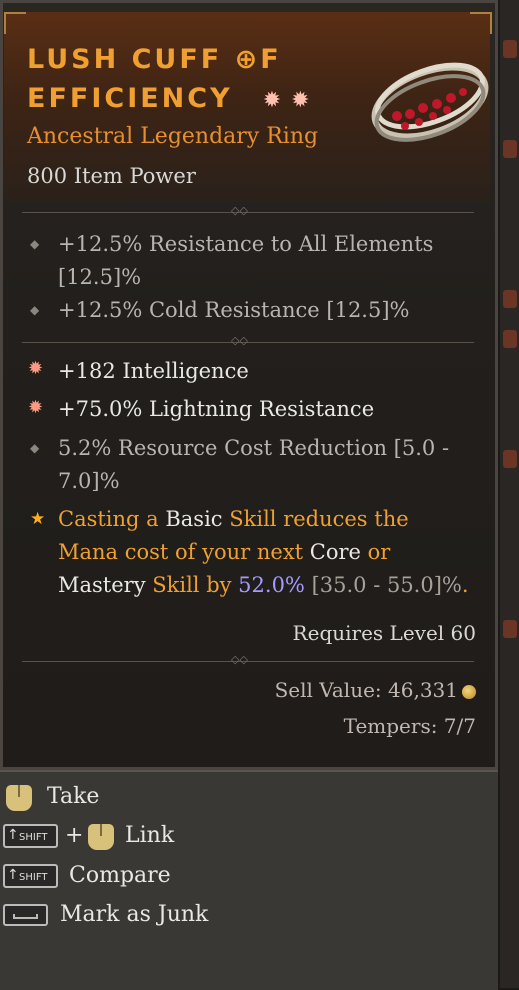 This screenshot has height=990, width=519. Describe the element at coordinates (469, 691) in the screenshot. I see `gold-coin-icon` at that location.